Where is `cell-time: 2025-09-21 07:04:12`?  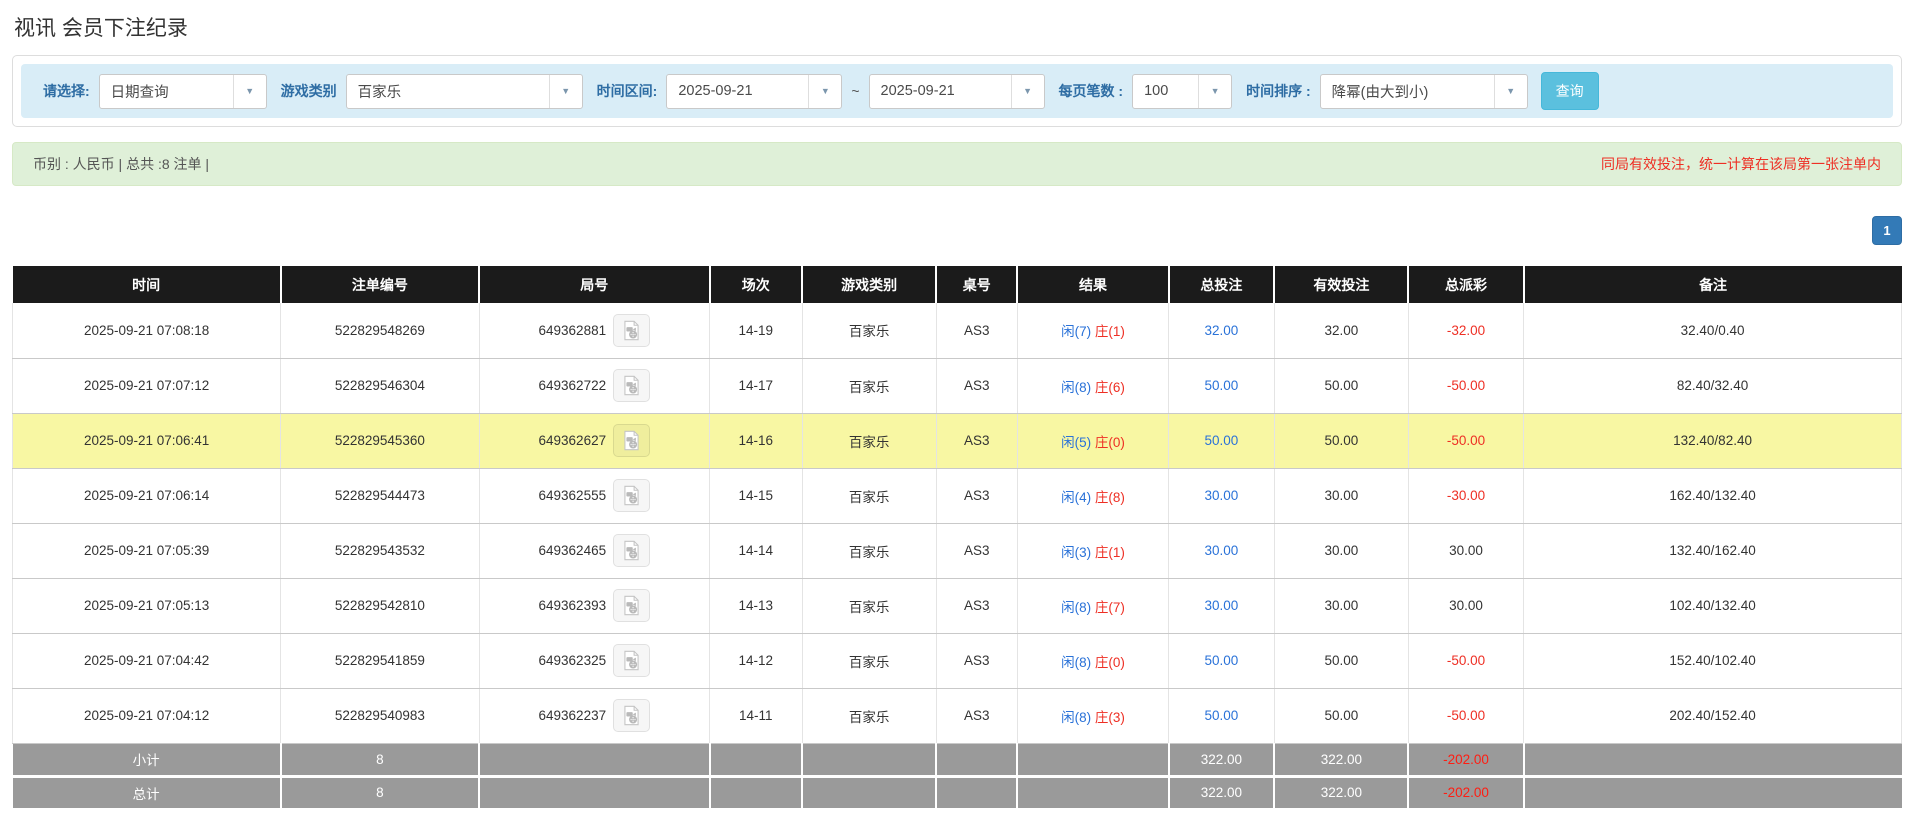 cell-time: 2025-09-21 07:04:12 is located at coordinates (146, 716).